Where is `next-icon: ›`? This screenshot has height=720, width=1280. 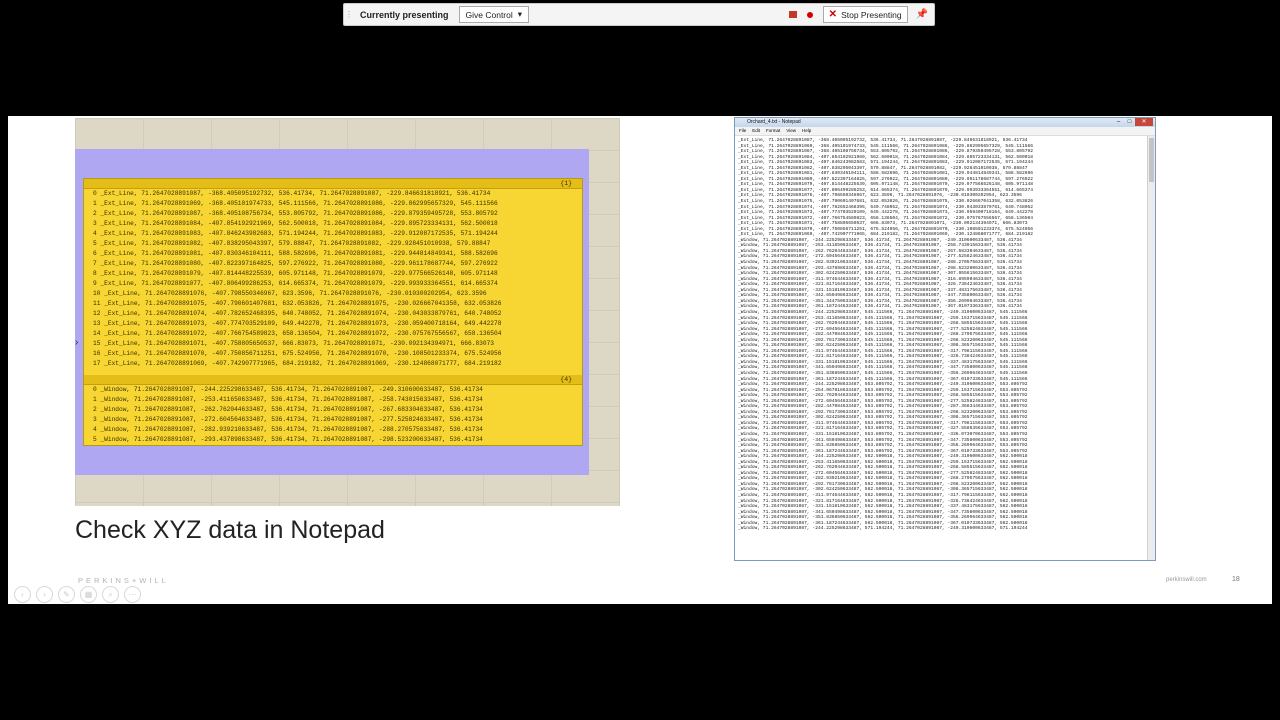
next-icon: › is located at coordinates (44, 594).